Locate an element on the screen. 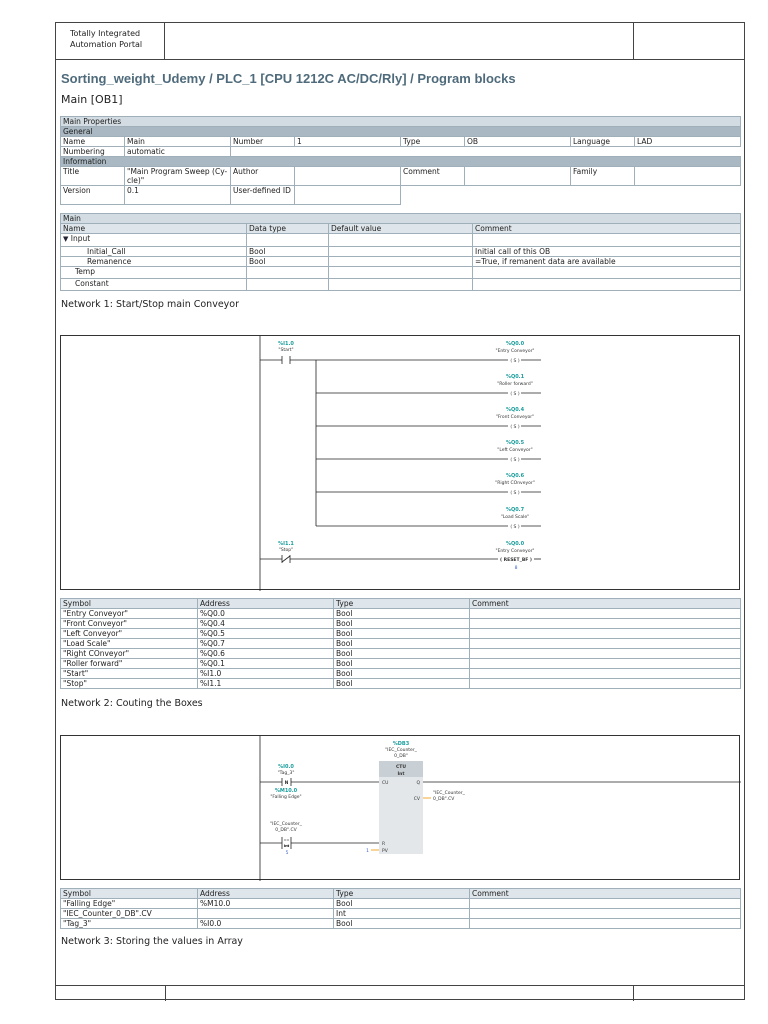 This screenshot has height=1024, width=768. table-row: "IEC_Counter_0_DB".CV Int is located at coordinates (400, 913).